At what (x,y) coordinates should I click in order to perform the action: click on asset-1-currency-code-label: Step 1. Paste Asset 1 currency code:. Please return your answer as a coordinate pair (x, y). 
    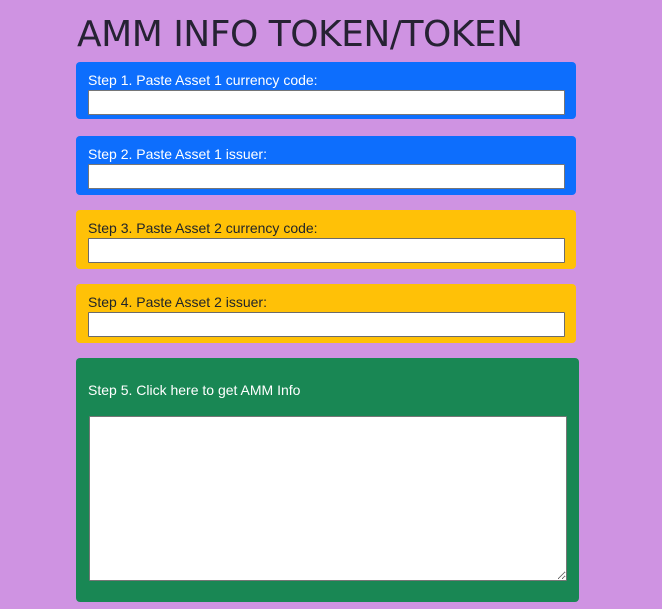
    Looking at the image, I should click on (203, 80).